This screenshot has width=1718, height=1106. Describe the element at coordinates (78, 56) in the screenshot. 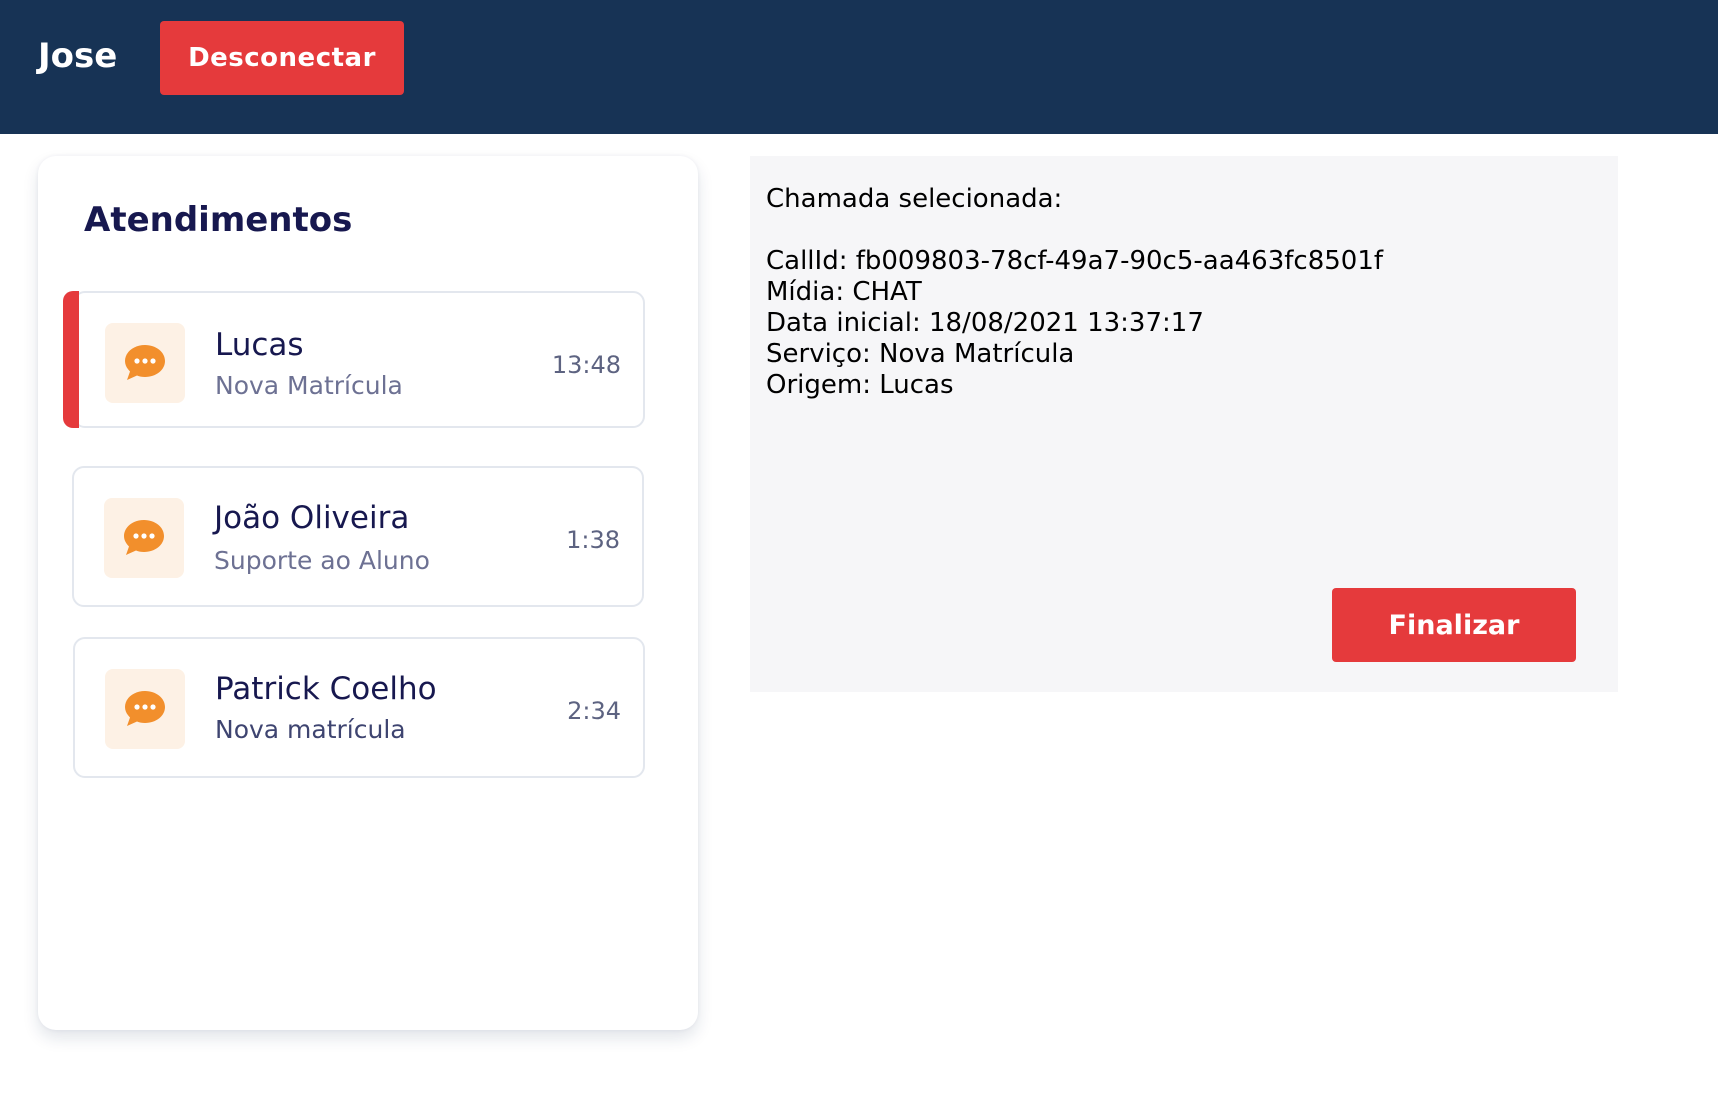

I see `username-label: Jose` at that location.